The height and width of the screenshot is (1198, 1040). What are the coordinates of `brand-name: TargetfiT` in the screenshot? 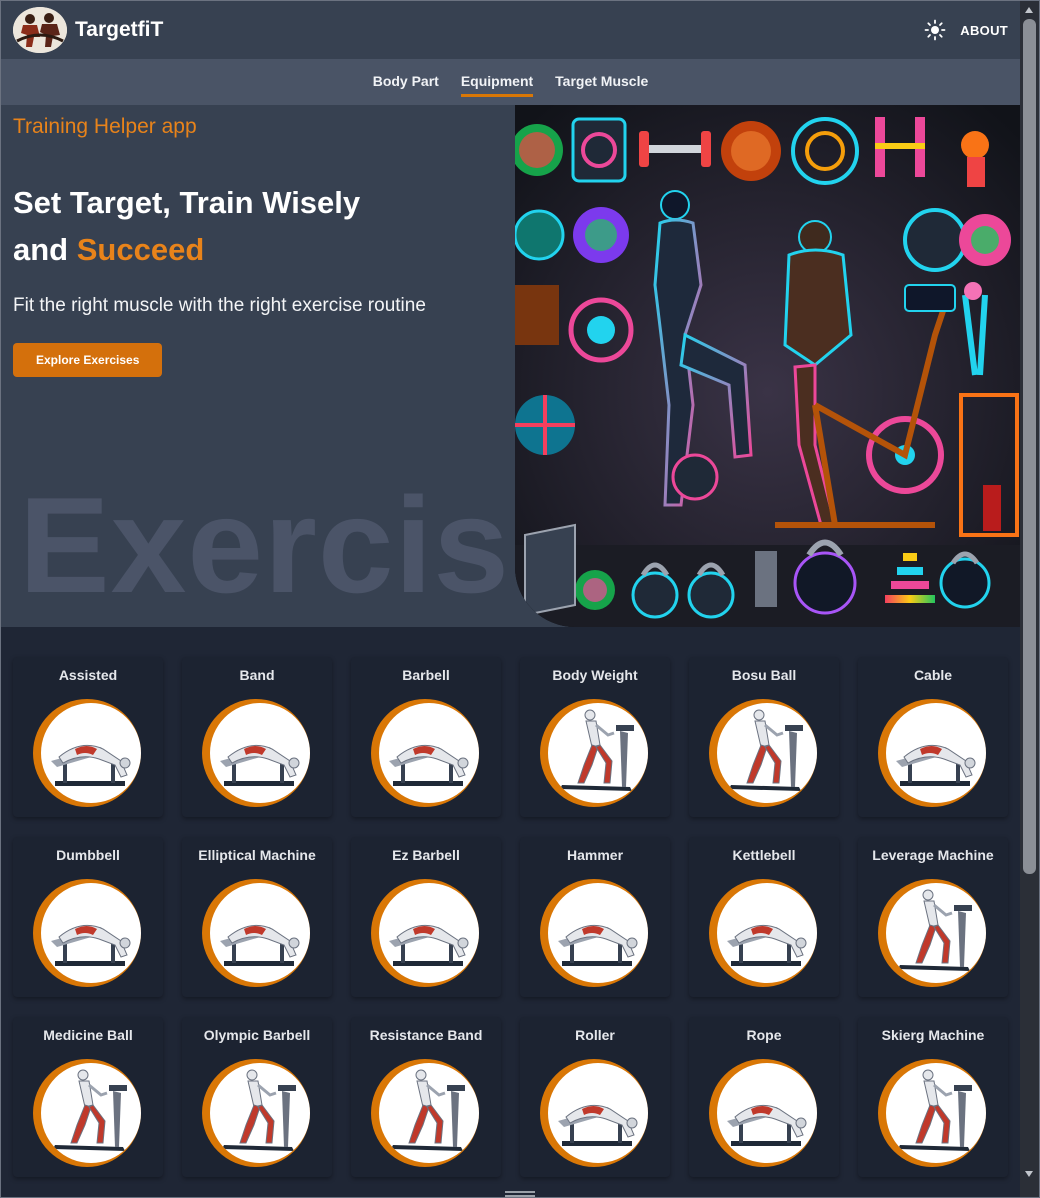 It's located at (119, 30).